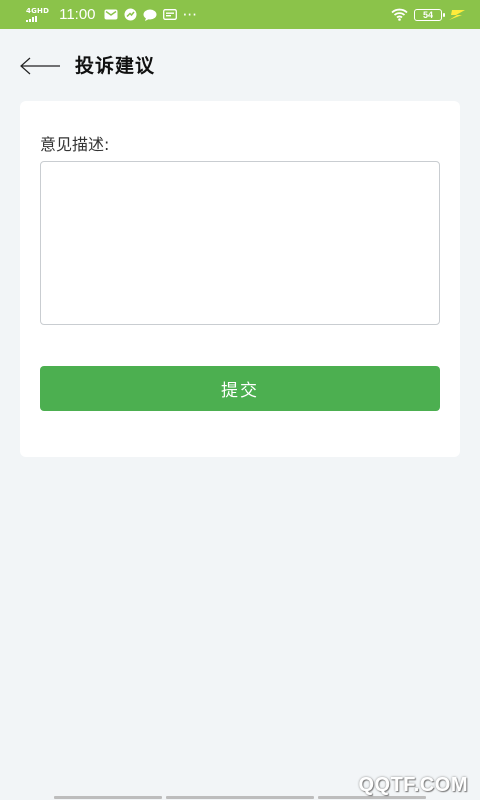  What do you see at coordinates (169, 14) in the screenshot?
I see `app-notification-icon` at bounding box center [169, 14].